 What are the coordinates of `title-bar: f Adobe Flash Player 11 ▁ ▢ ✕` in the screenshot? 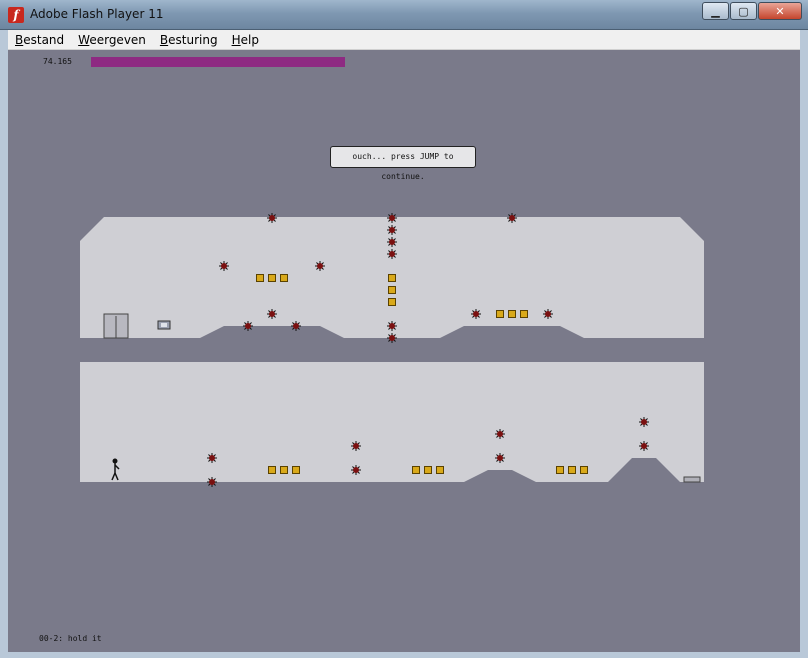 It's located at (404, 15).